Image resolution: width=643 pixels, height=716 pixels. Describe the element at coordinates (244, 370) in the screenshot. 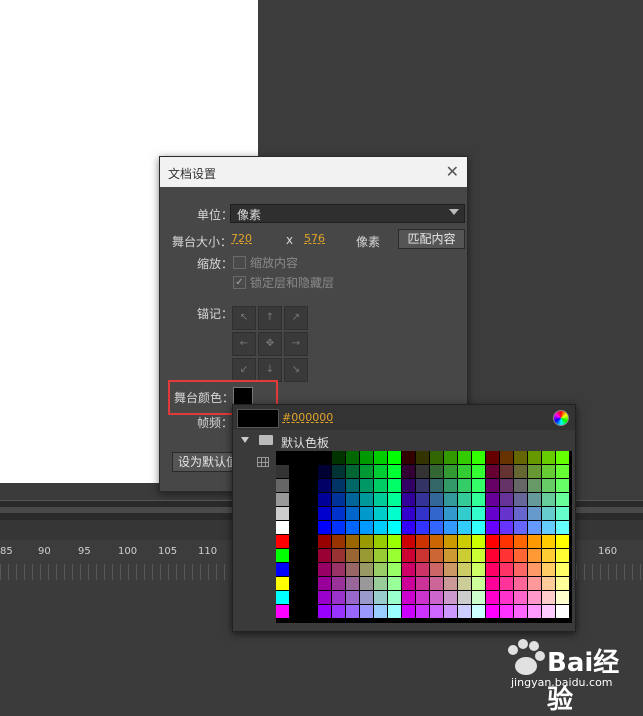

I see `anchor-bottom-left: ↙` at that location.